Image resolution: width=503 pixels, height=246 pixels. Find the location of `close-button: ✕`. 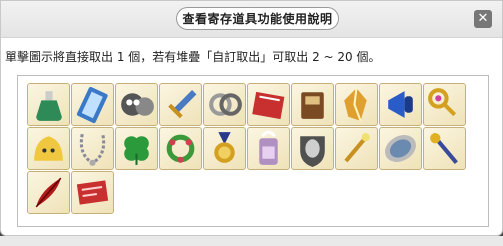

close-button: ✕ is located at coordinates (483, 19).